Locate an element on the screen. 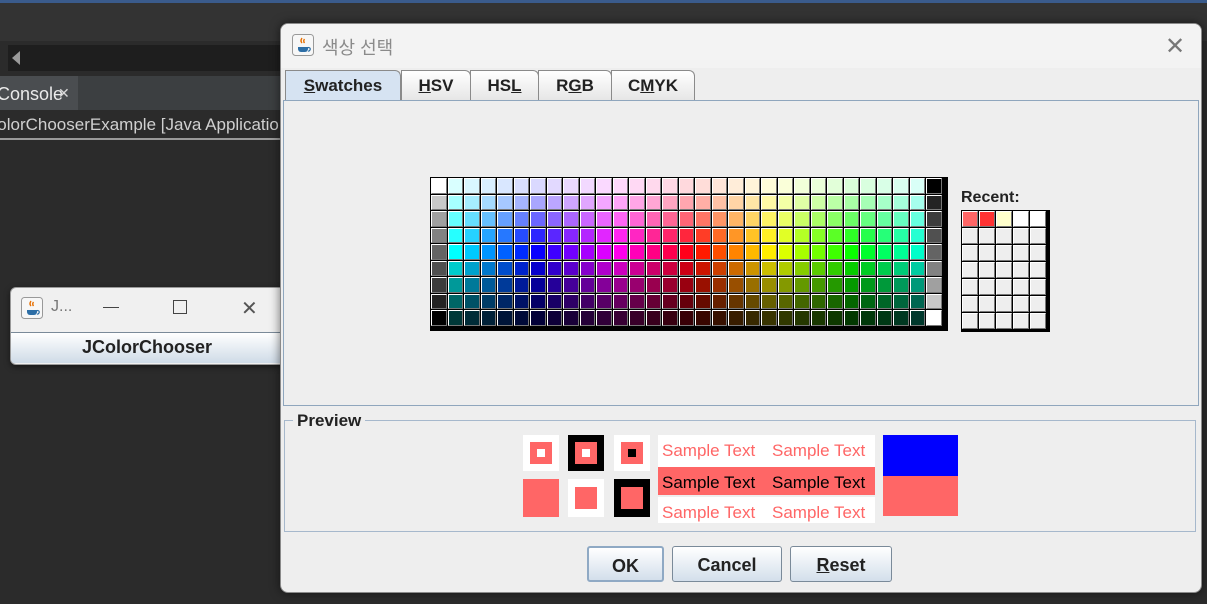 Image resolution: width=1207 pixels, height=604 pixels. cancel-button: Cancel is located at coordinates (727, 564).